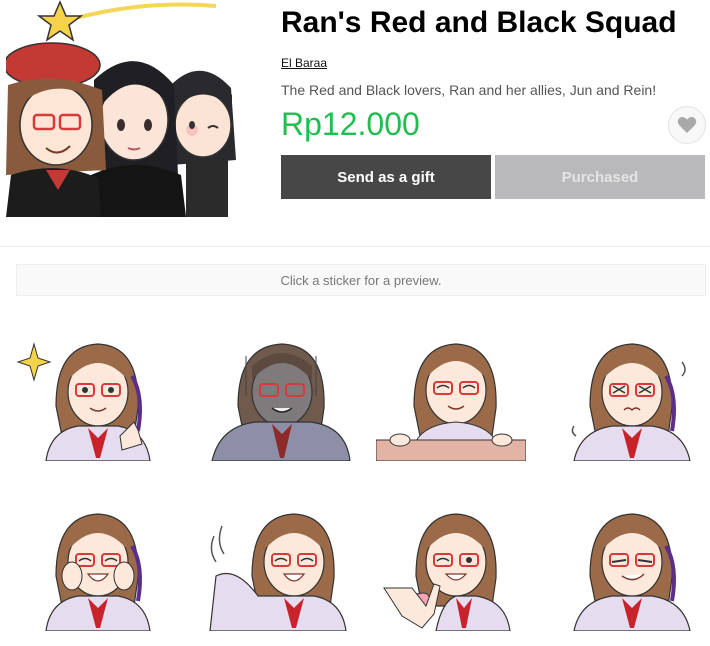 This screenshot has width=710, height=646. What do you see at coordinates (355, 246) in the screenshot?
I see `section-divider` at bounding box center [355, 246].